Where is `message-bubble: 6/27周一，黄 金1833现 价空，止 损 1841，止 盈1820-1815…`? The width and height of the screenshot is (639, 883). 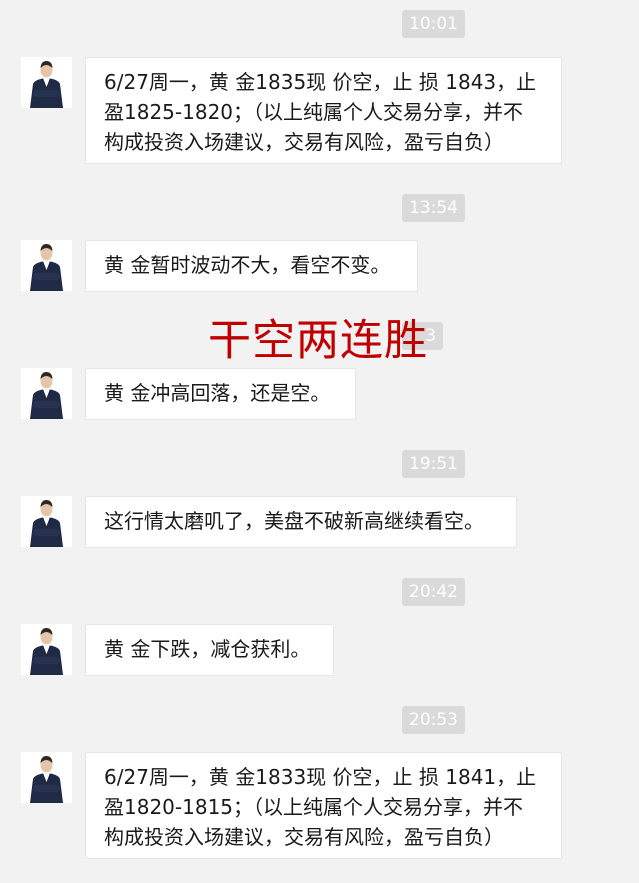 message-bubble: 6/27周一，黄 金1833现 价空，止 损 1841，止 盈1820-1815… is located at coordinates (323, 805).